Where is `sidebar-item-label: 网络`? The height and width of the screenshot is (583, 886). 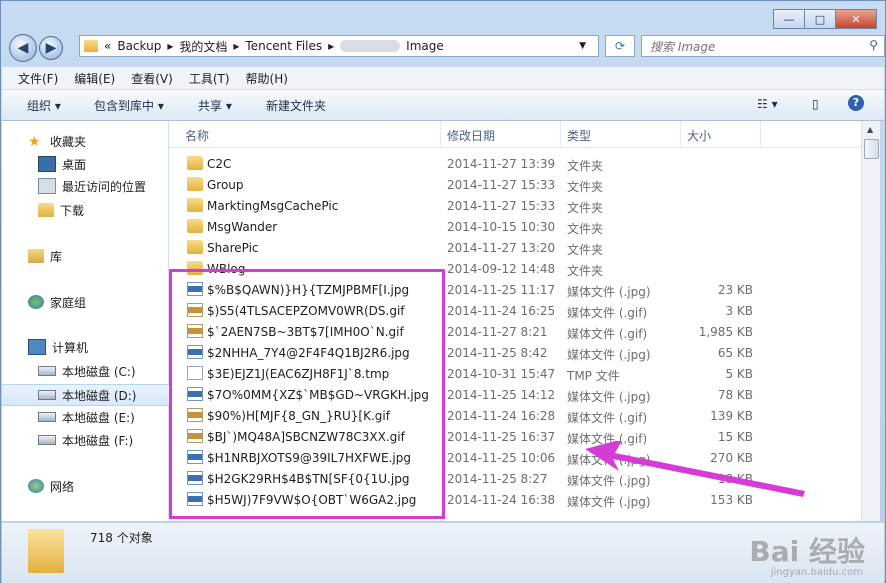 sidebar-item-label: 网络 is located at coordinates (62, 486).